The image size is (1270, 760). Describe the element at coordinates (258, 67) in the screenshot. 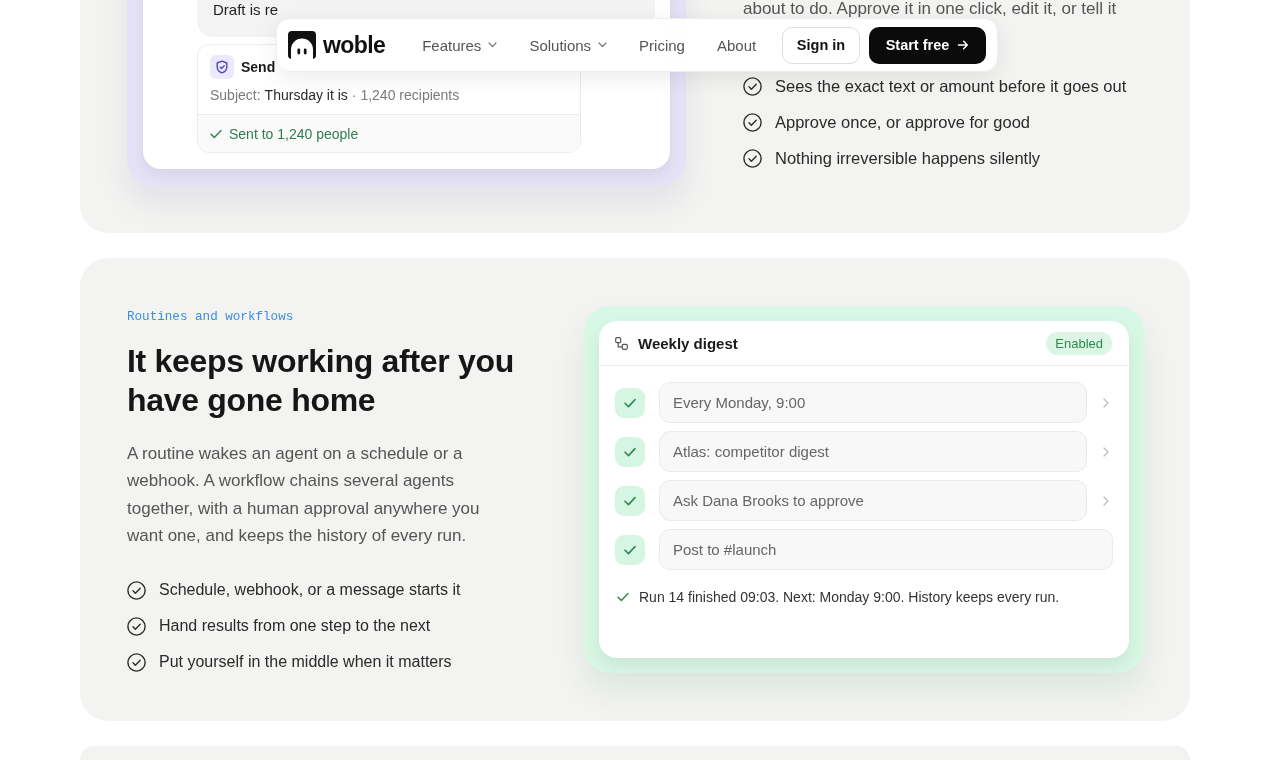

I see `action-title: Send` at that location.